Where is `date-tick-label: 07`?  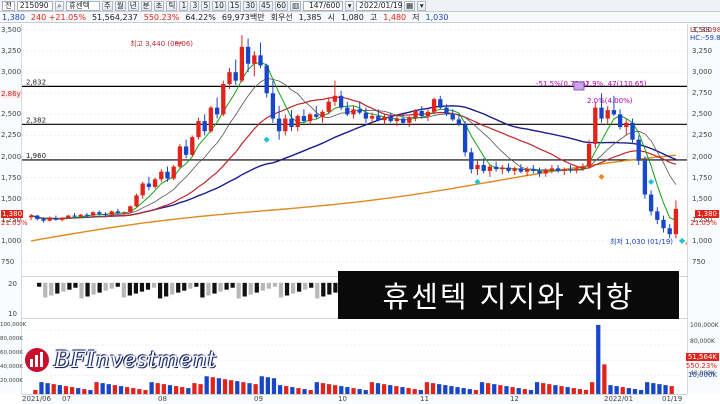 date-tick-label: 07 is located at coordinates (66, 399).